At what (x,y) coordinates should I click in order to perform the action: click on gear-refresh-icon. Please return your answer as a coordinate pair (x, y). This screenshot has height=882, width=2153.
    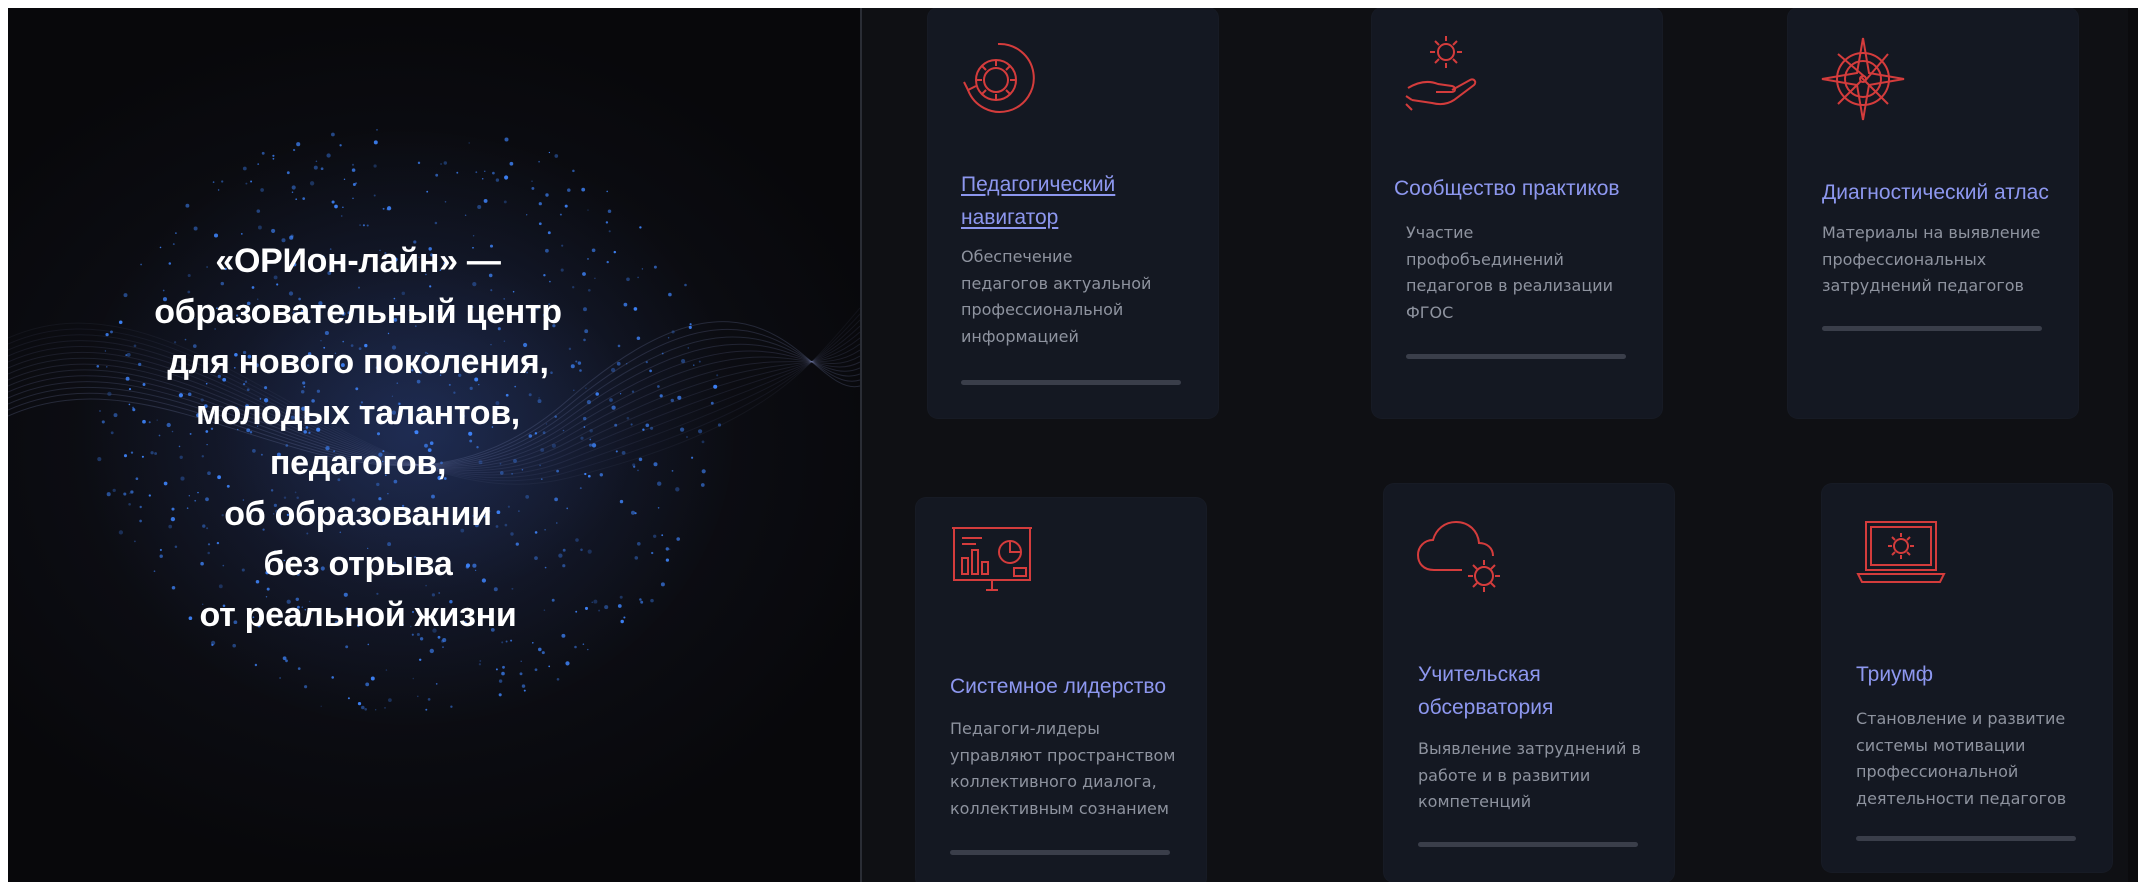
    Looking at the image, I should click on (999, 77).